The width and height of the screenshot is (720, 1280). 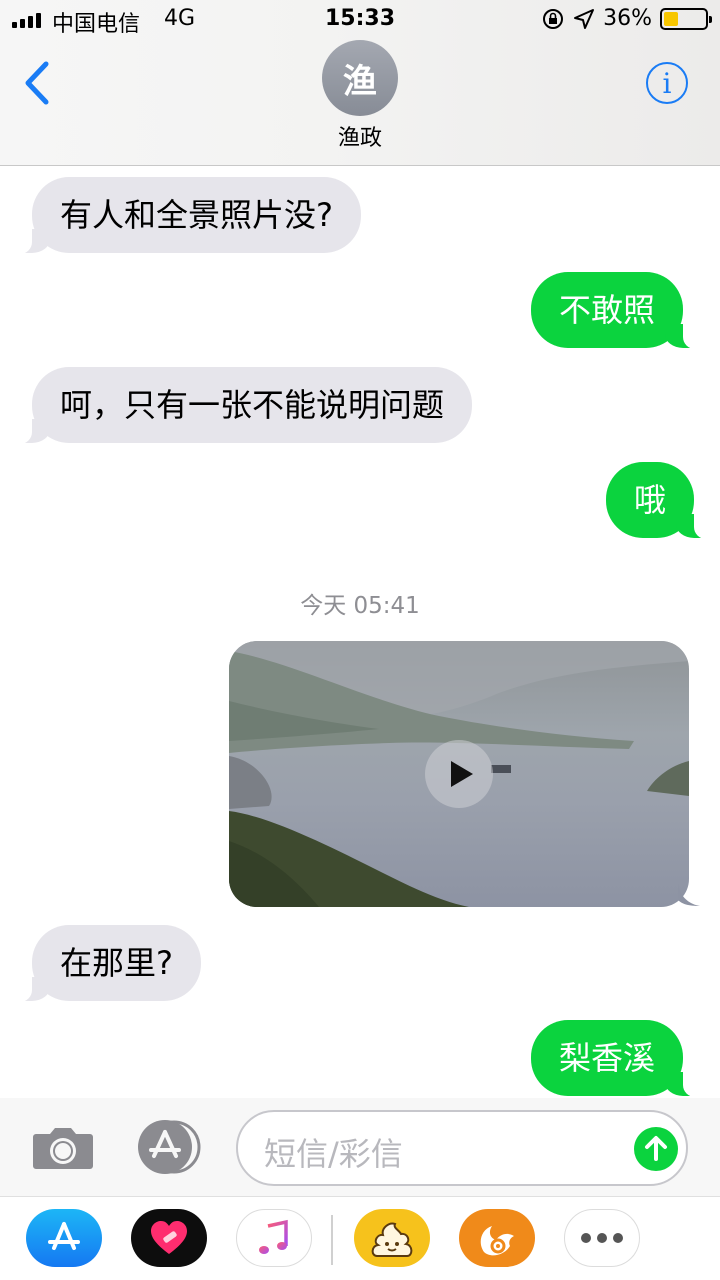 I want to click on poop-sticker-app-icon, so click(x=392, y=1238).